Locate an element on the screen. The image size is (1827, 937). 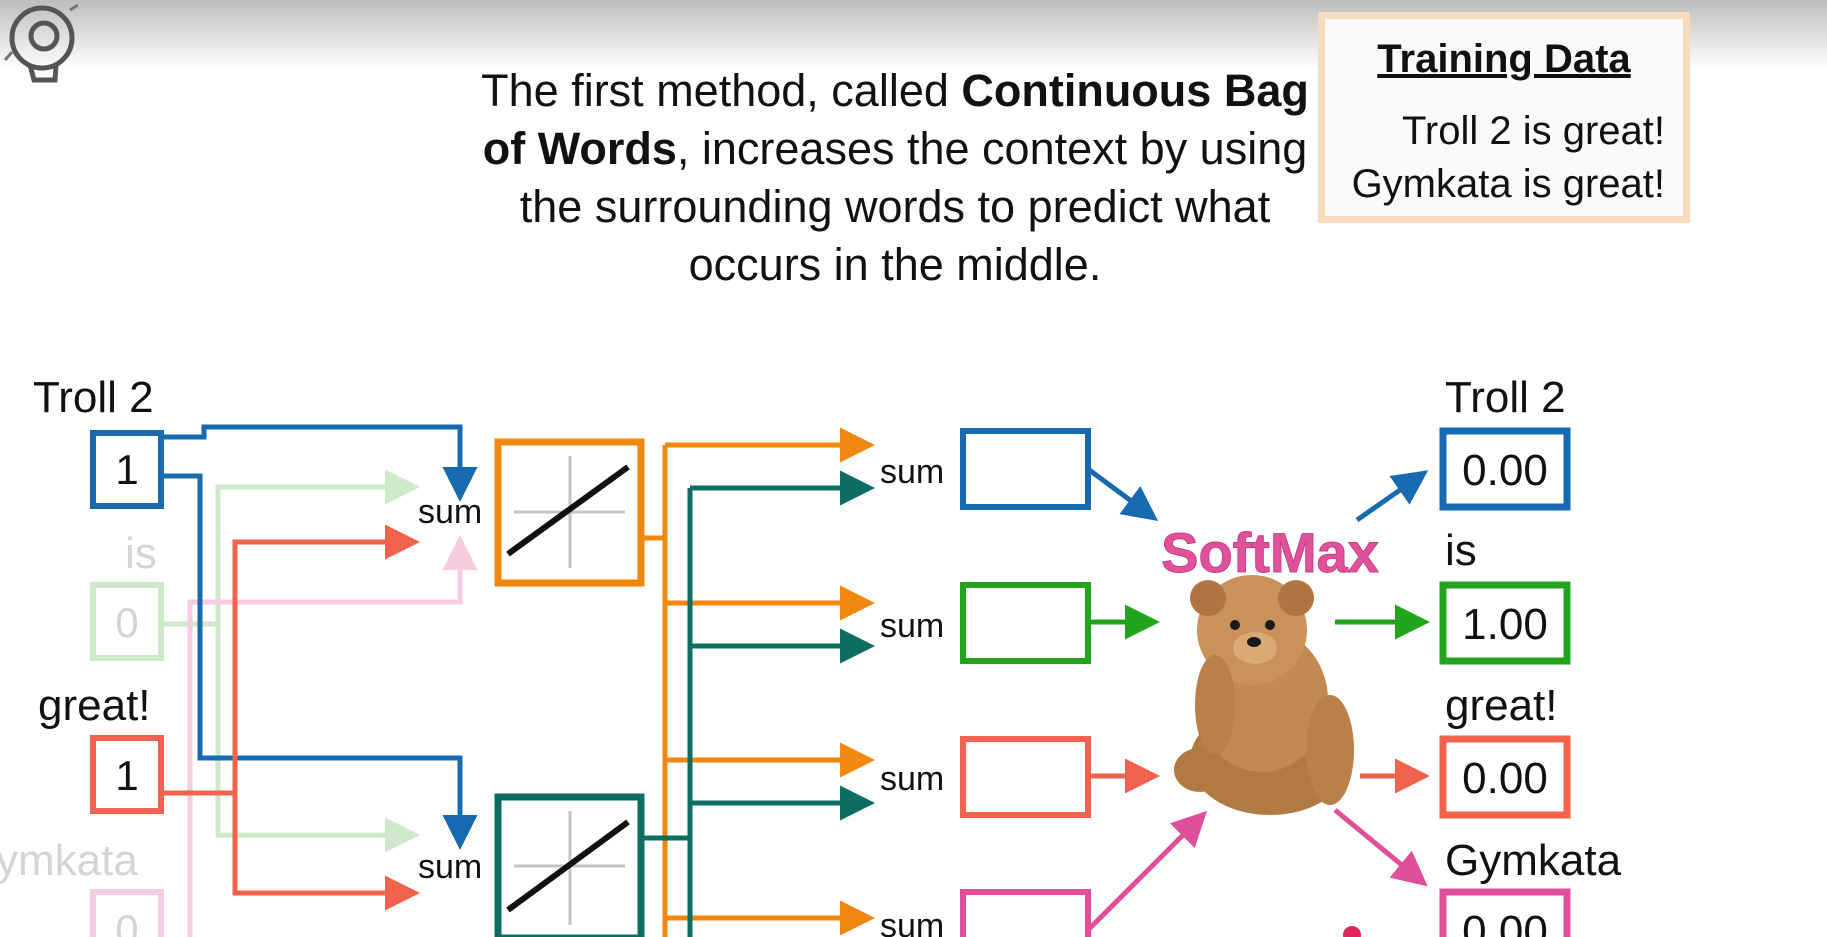
sum-box-great is located at coordinates (1025, 777).